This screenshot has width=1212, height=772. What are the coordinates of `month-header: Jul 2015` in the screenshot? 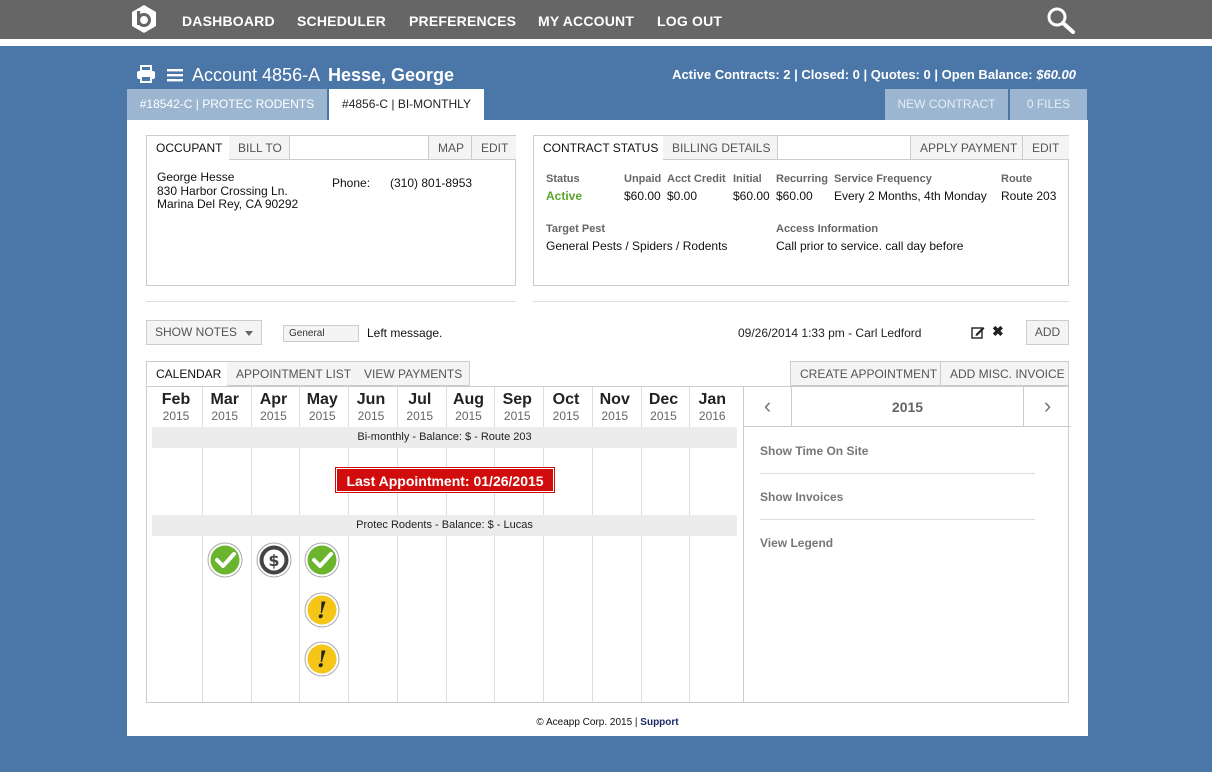 It's located at (420, 405).